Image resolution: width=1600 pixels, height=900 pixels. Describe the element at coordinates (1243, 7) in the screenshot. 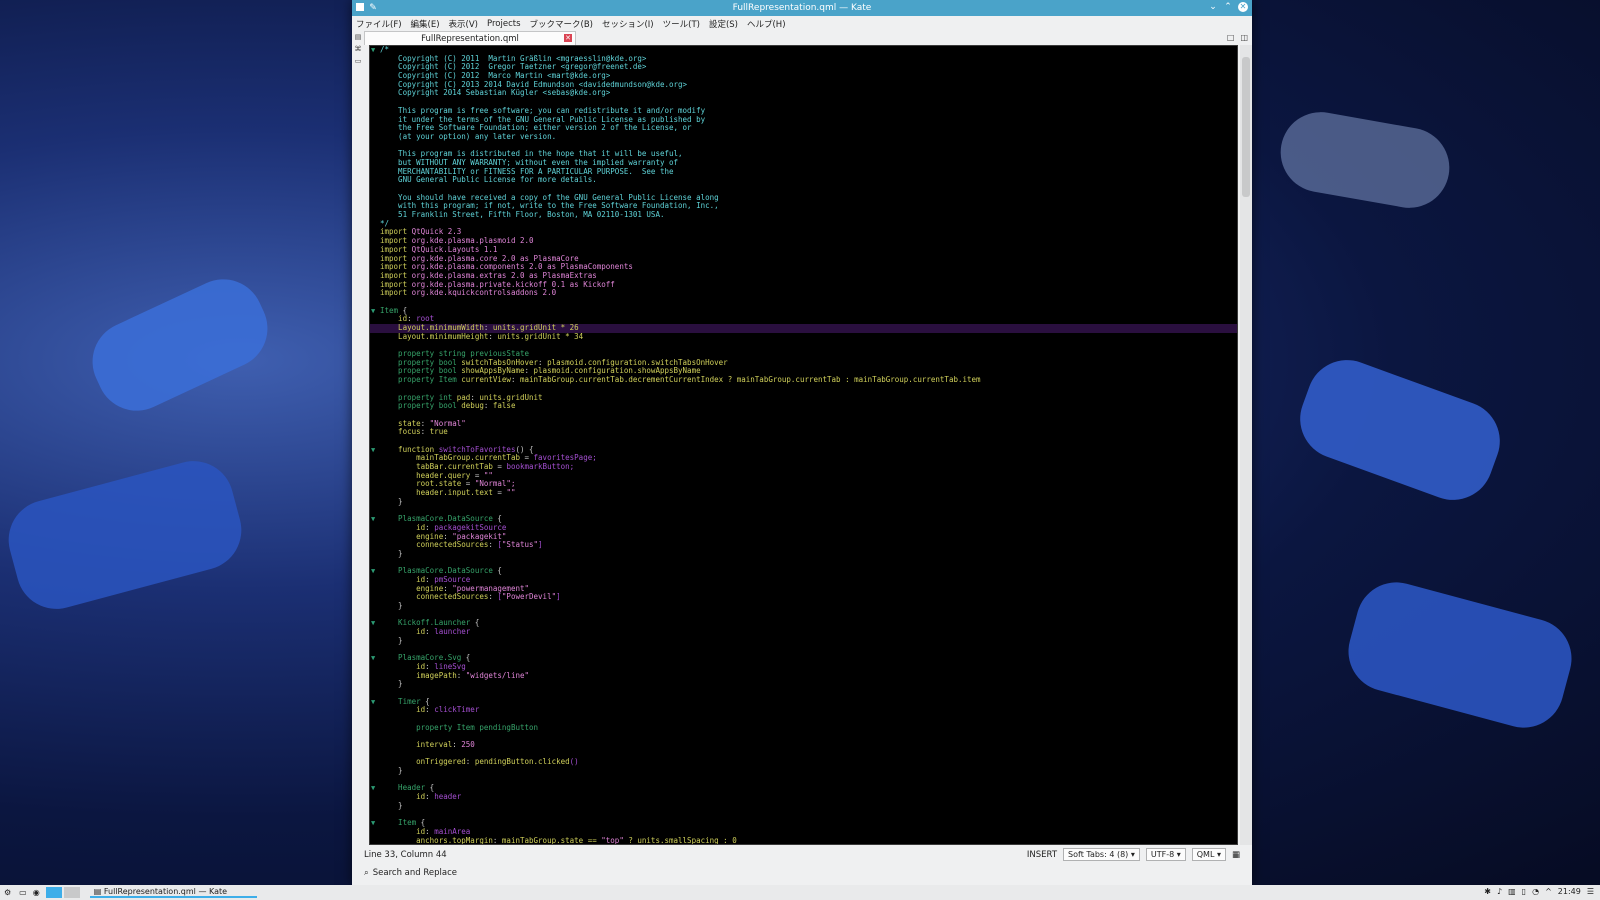

I see `close-icon: ✕` at that location.